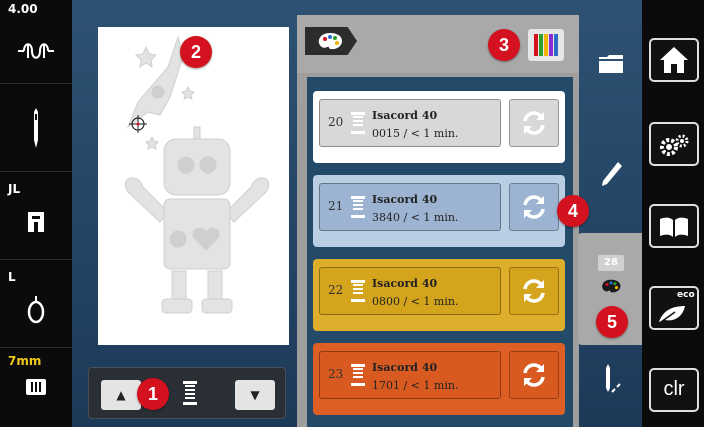  Describe the element at coordinates (504, 45) in the screenshot. I see `callout-badge: 3` at that location.